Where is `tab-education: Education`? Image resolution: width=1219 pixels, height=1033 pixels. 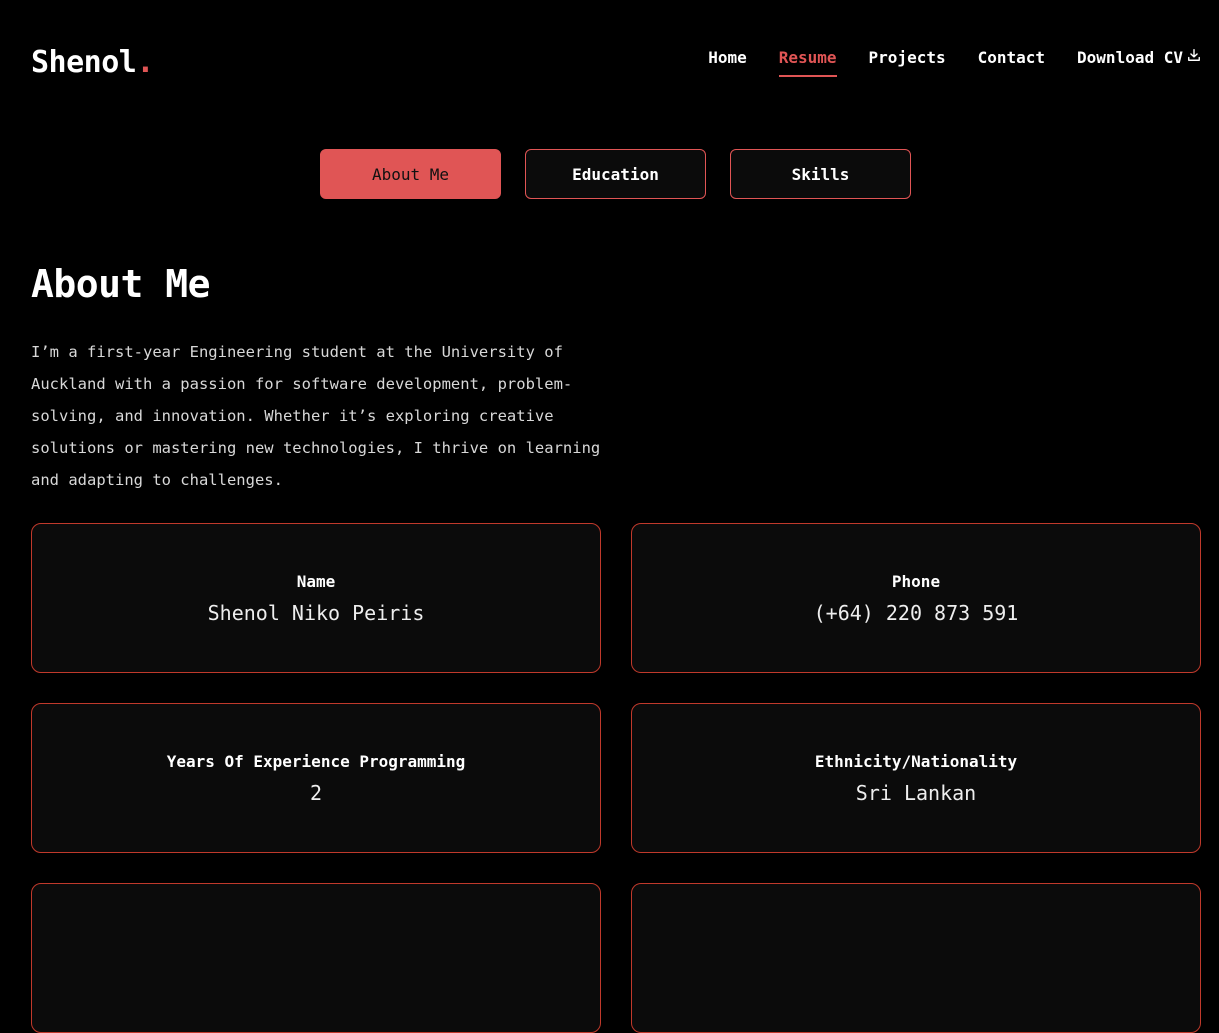
tab-education: Education is located at coordinates (615, 174).